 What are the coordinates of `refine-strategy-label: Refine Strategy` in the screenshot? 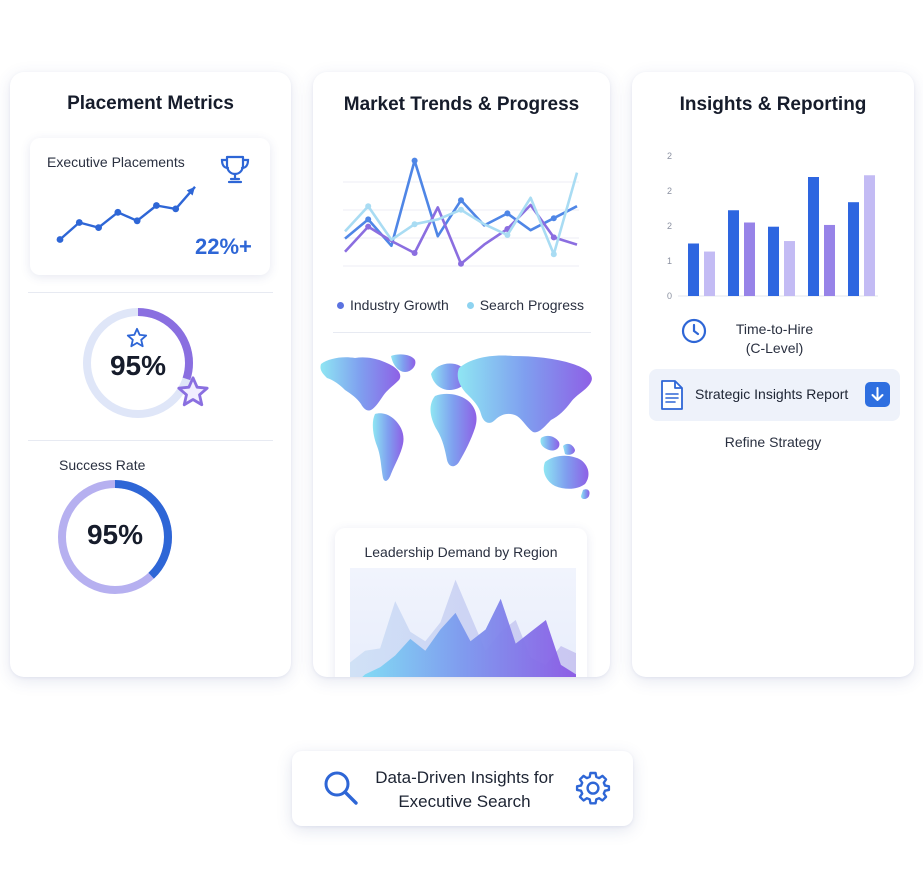 It's located at (773, 442).